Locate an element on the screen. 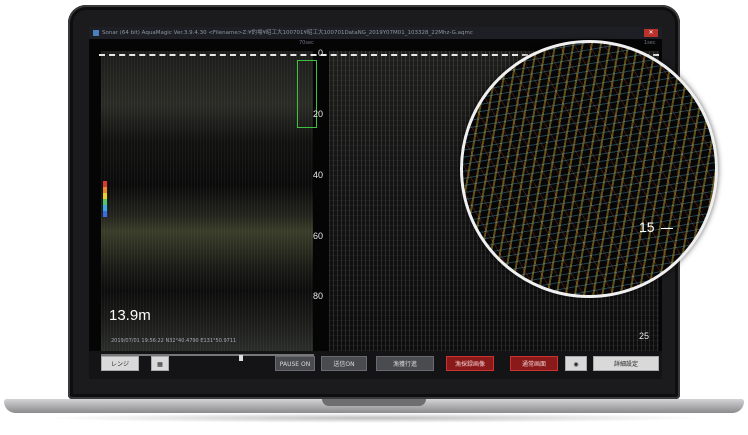 This screenshot has width=748, height=435. right-depth-tick: 25 is located at coordinates (644, 336).